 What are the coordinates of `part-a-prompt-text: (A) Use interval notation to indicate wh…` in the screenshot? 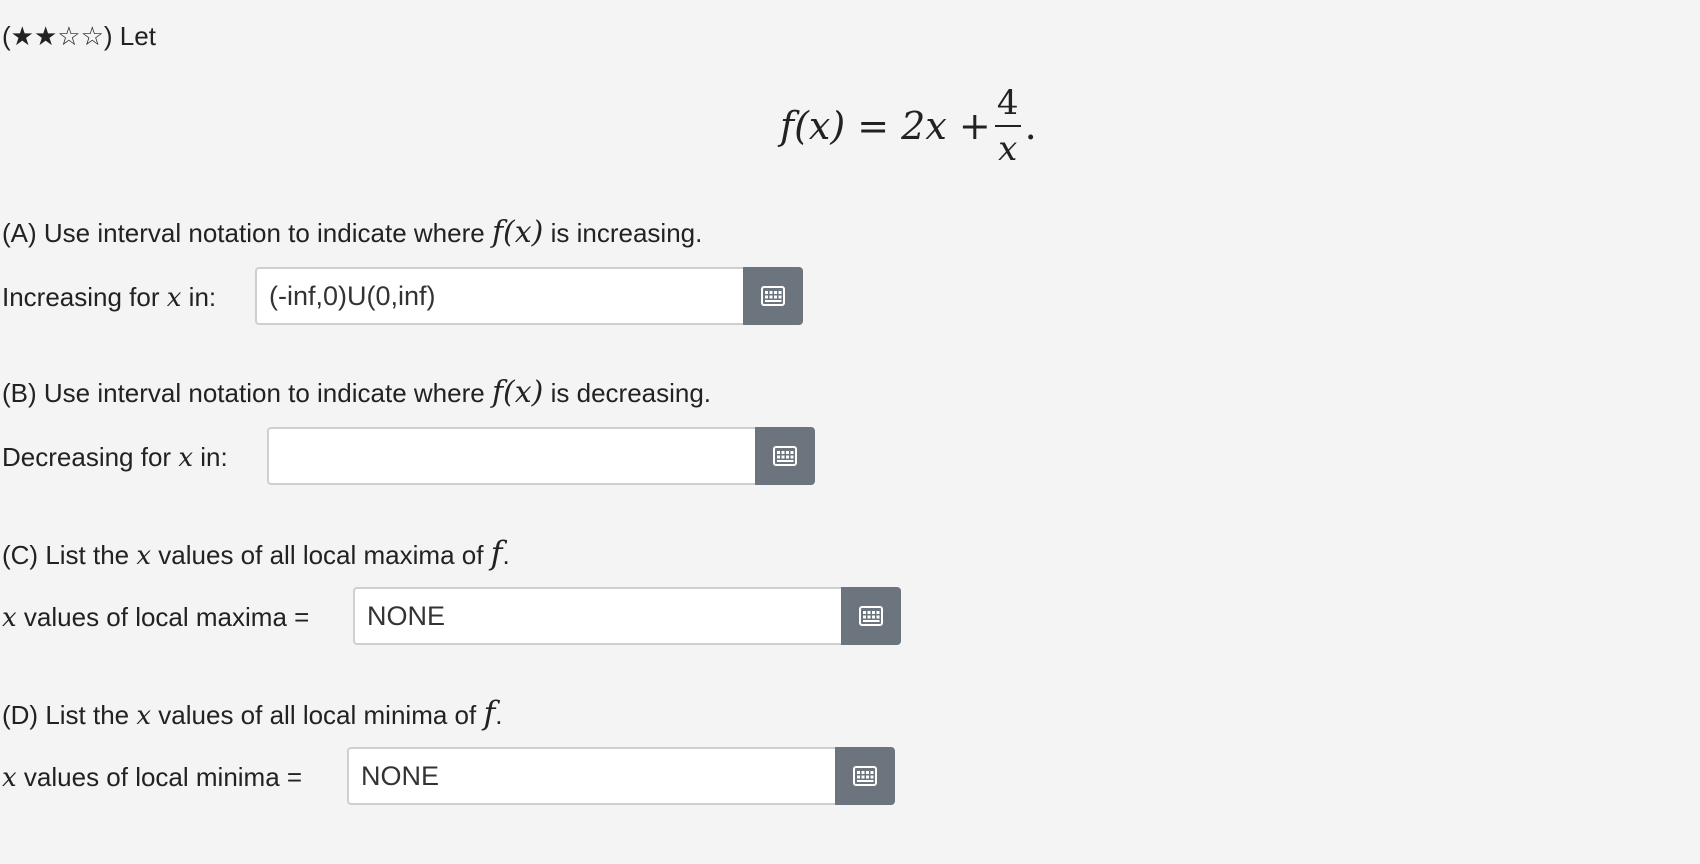 It's located at (243, 233).